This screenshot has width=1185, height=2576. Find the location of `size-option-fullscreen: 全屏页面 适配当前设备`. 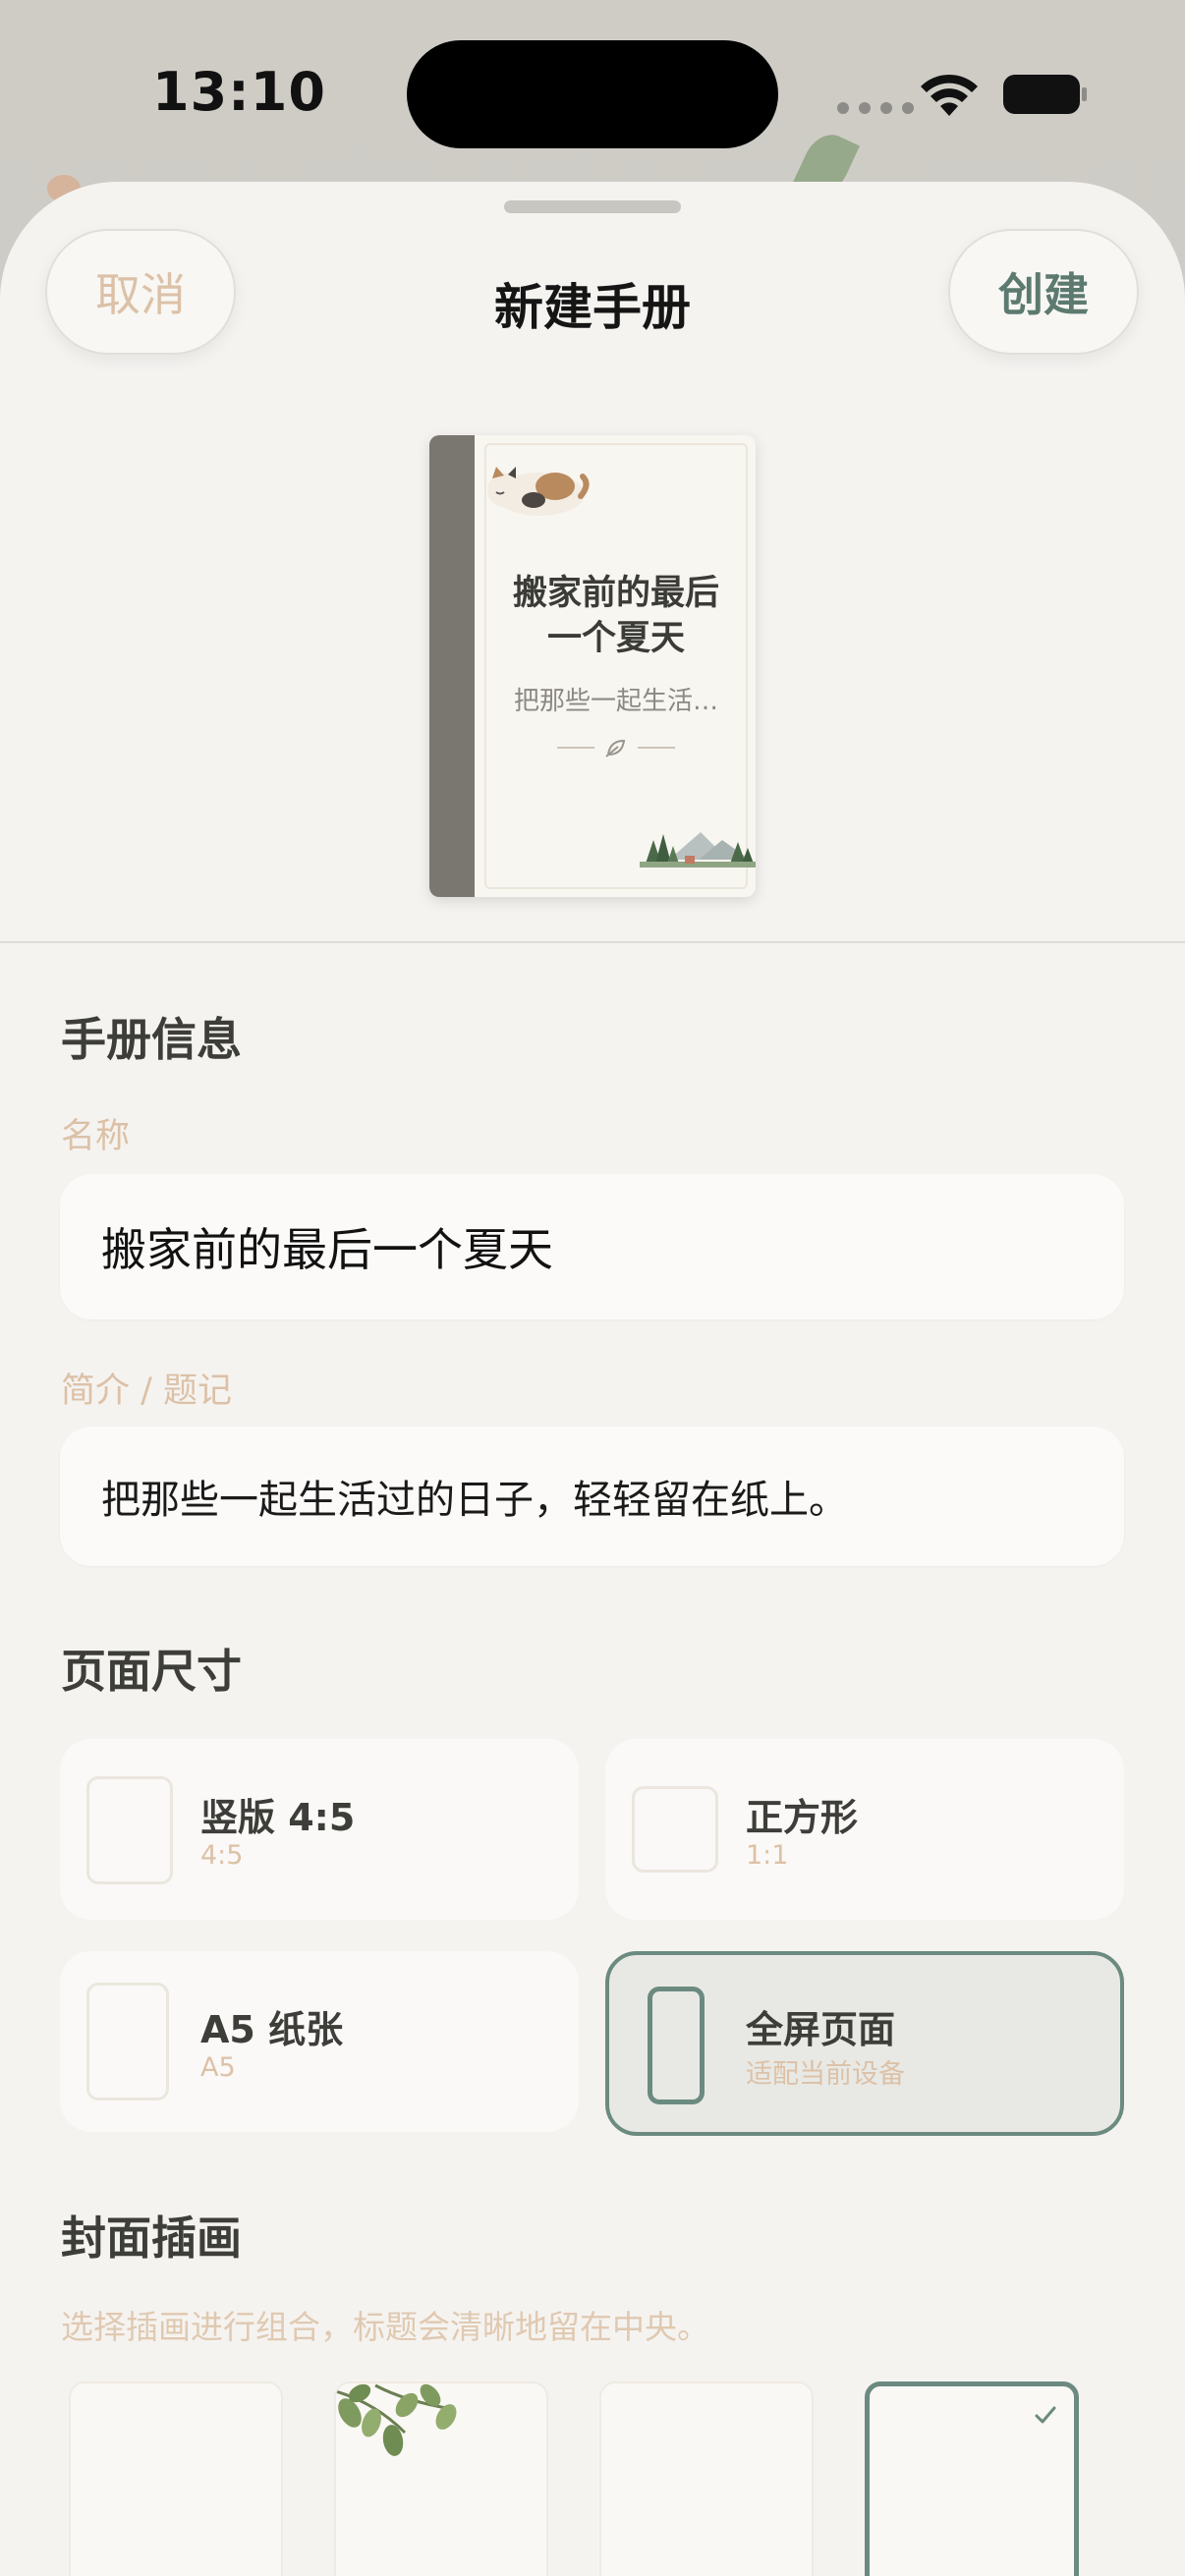

size-option-fullscreen: 全屏页面 适配当前设备 is located at coordinates (865, 2043).